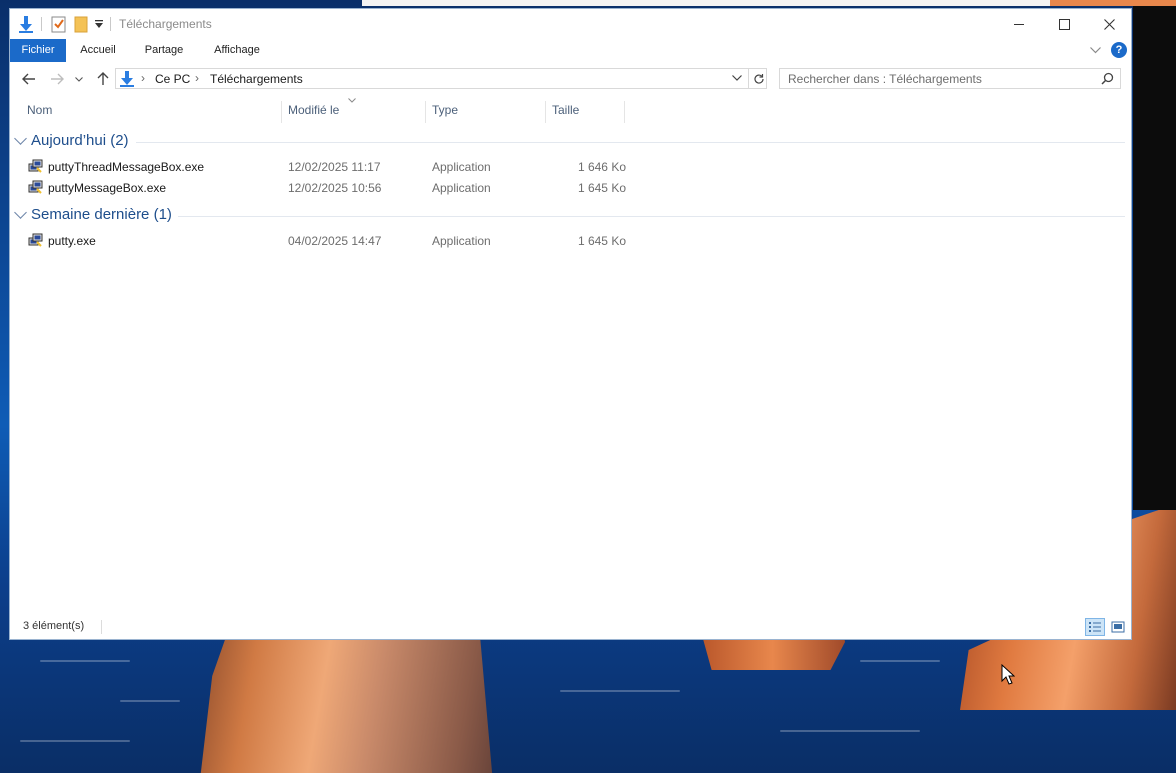 Image resolution: width=1176 pixels, height=773 pixels. Describe the element at coordinates (107, 188) in the screenshot. I see `file-name: puttyMessageBox.exe` at that location.